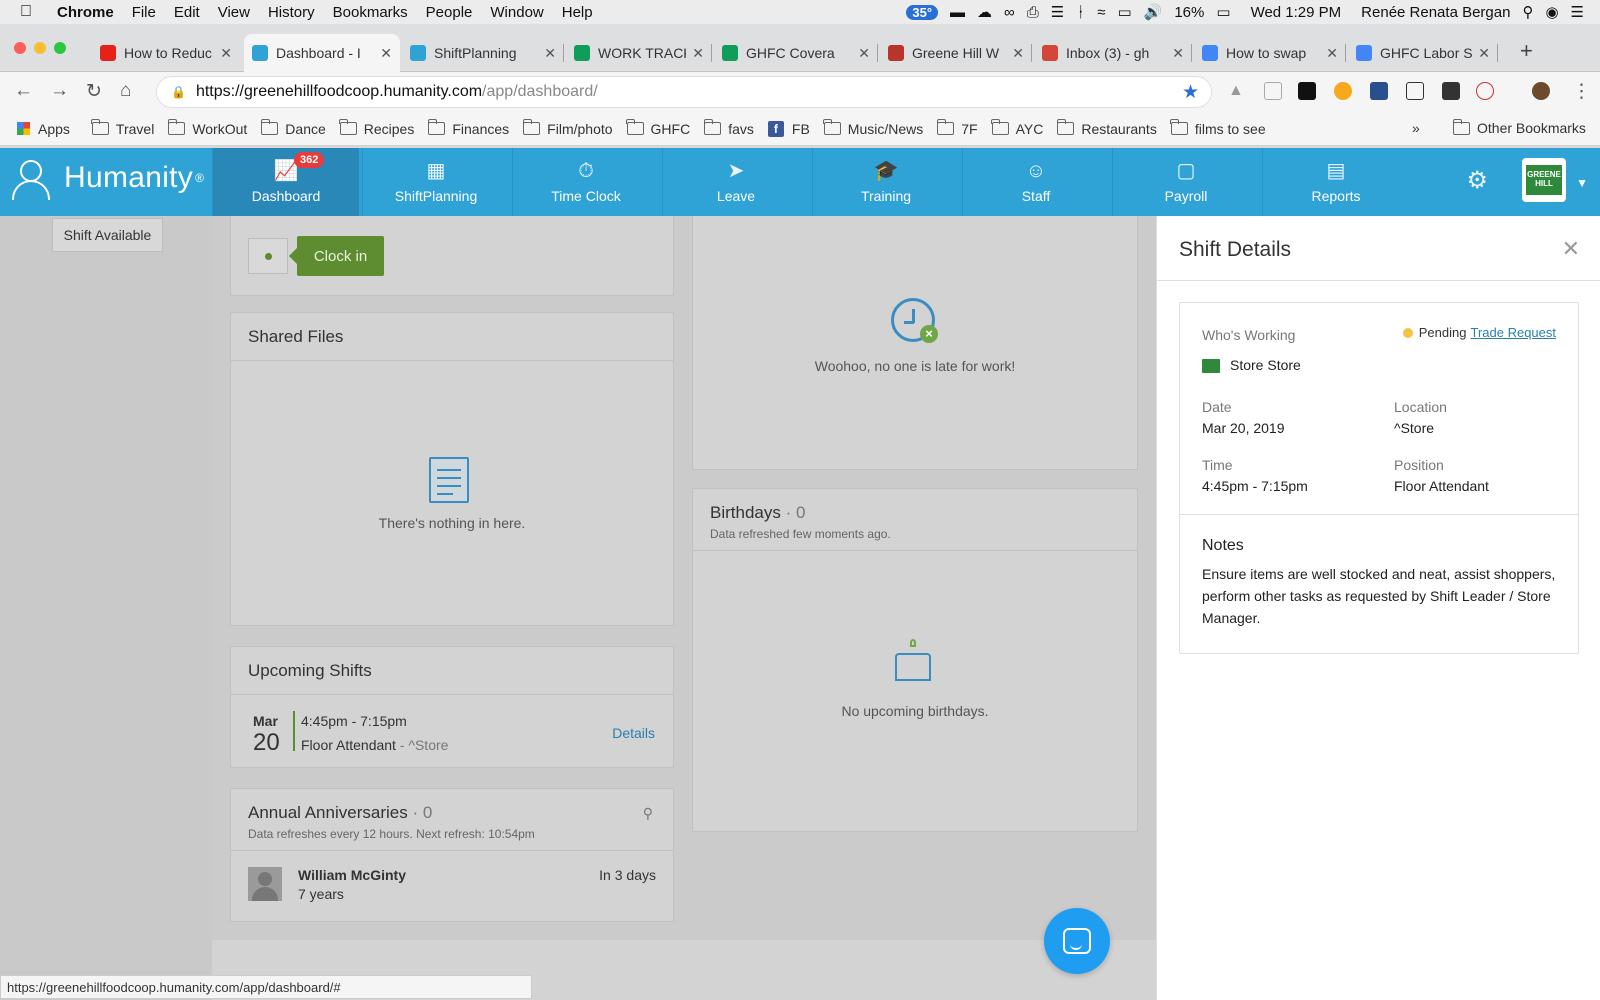  I want to click on nav-tab-payroll: ▢ Payroll, so click(1185, 182).